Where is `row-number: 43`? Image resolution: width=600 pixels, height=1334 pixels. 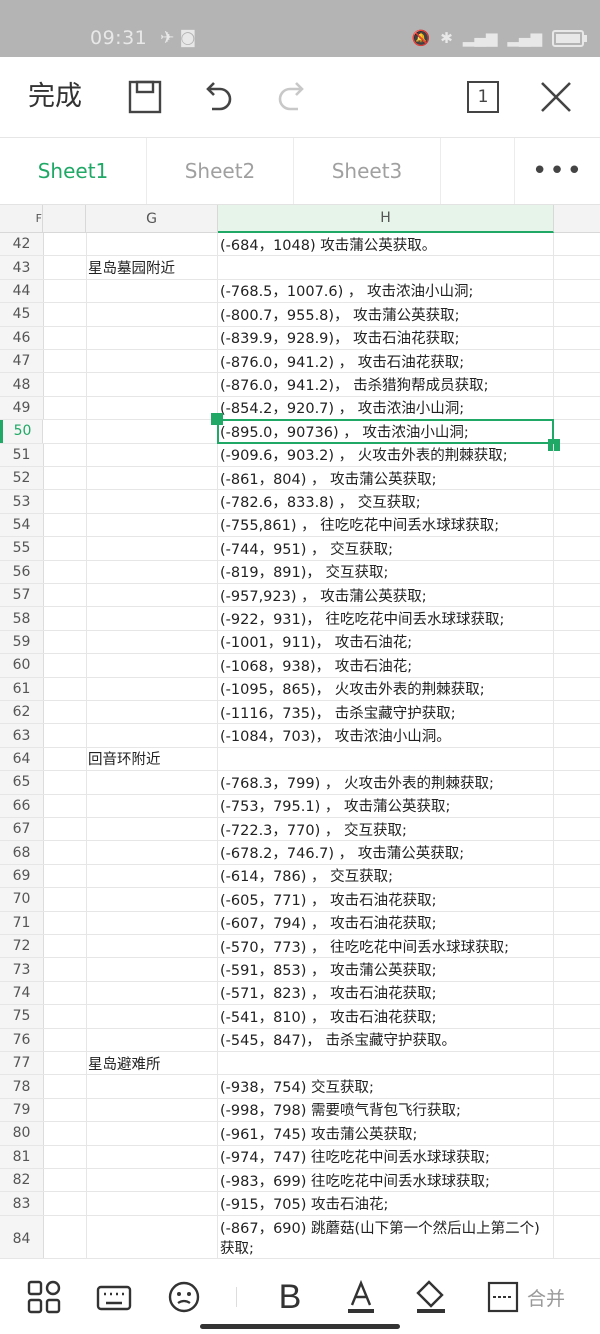 row-number: 43 is located at coordinates (22, 267).